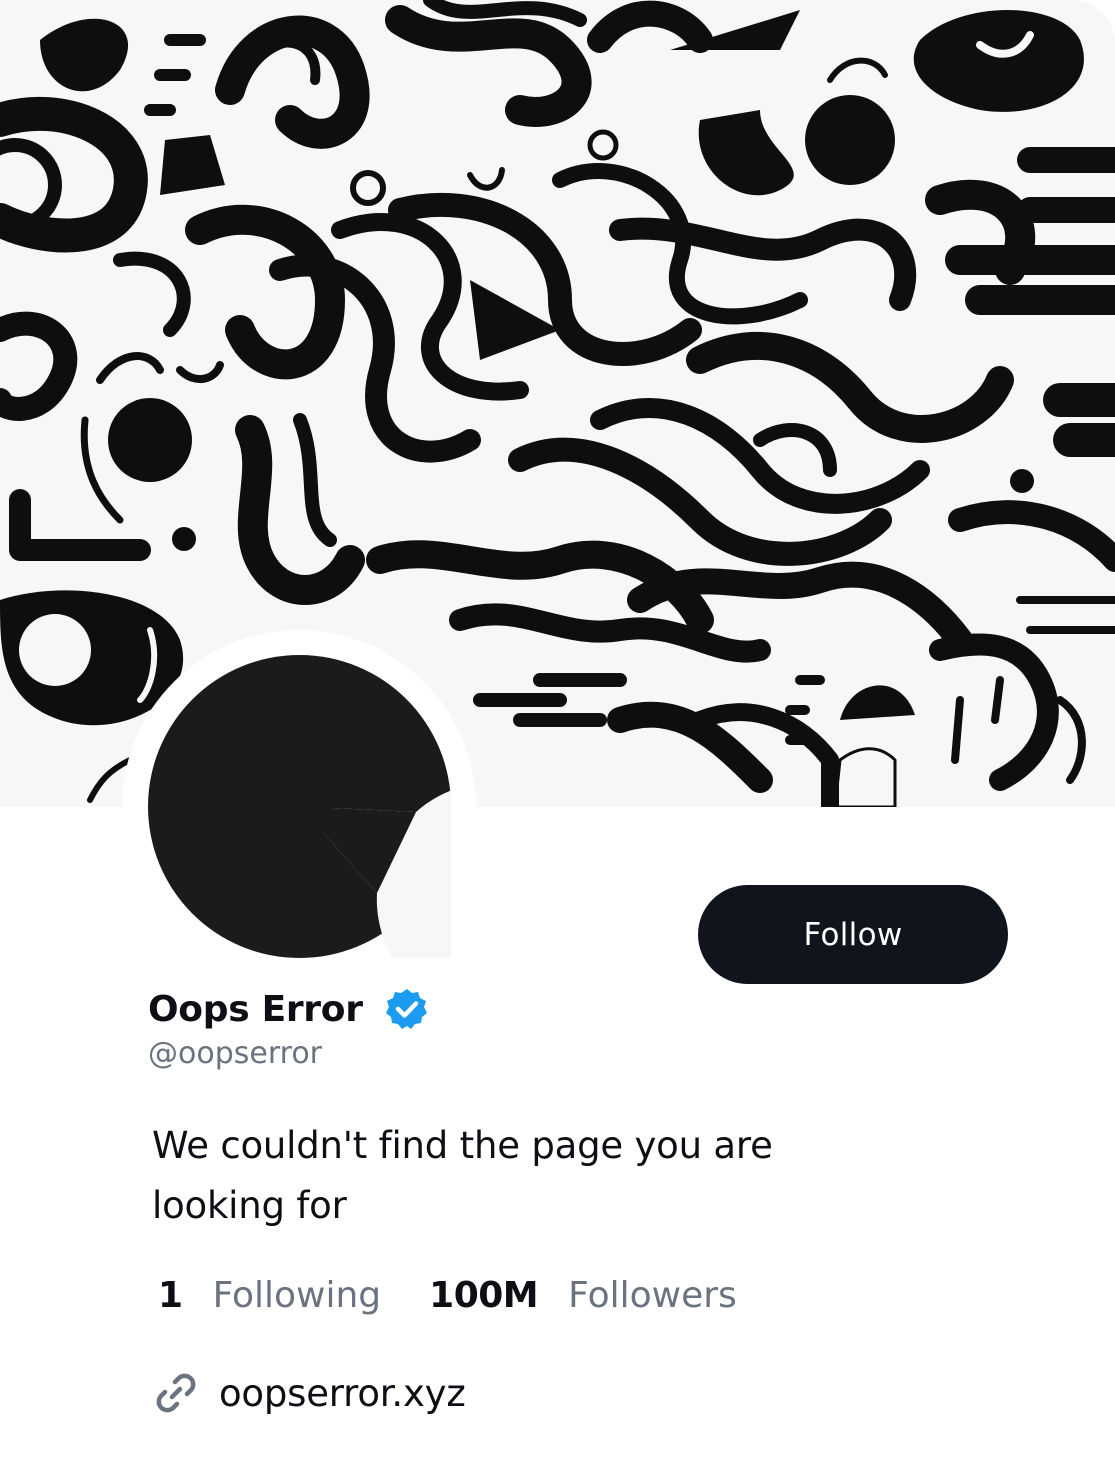  I want to click on profile-website-link: oopserror.xyz, so click(342, 1393).